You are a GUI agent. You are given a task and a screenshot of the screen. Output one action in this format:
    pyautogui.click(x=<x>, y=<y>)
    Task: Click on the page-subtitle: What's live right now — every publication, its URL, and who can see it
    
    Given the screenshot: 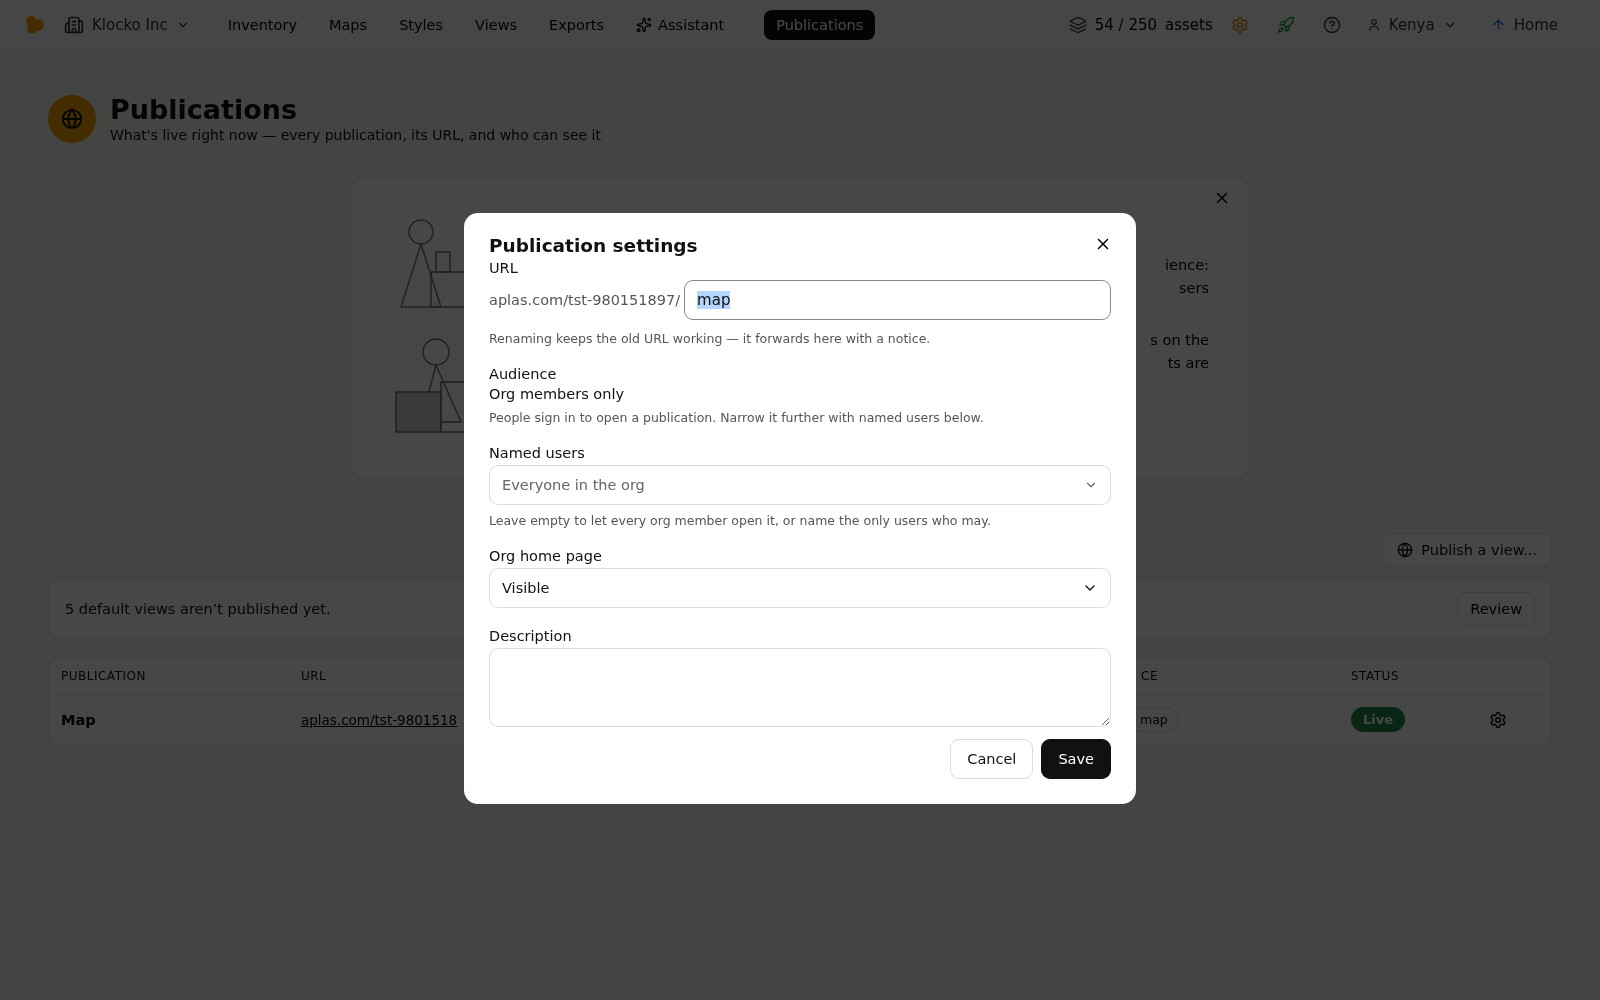 What is the action you would take?
    pyautogui.click(x=355, y=135)
    